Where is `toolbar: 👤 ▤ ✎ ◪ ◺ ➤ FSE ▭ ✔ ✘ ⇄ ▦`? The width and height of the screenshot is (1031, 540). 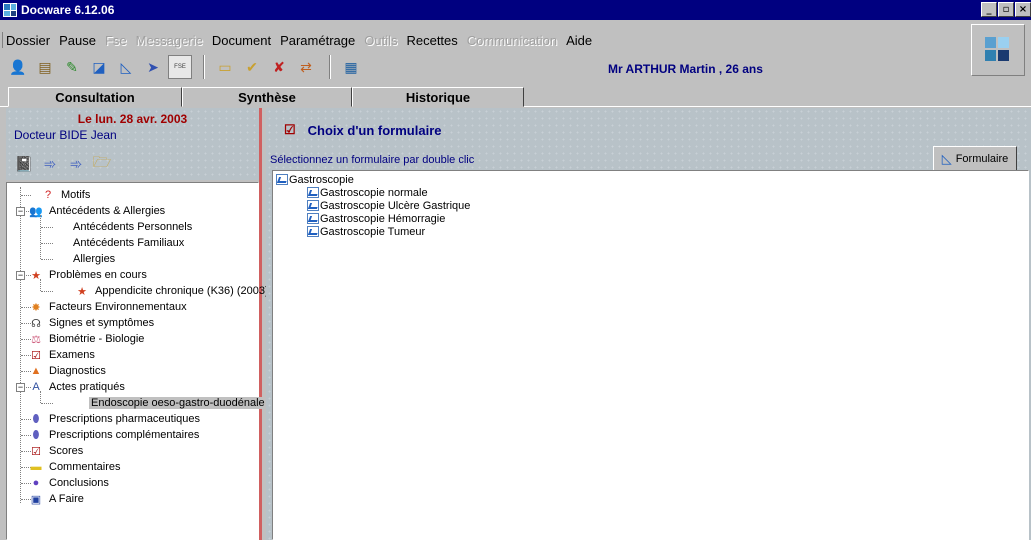
toolbar: 👤 ▤ ✎ ◪ ◺ ➤ FSE ▭ ✔ ✘ ⇄ ▦ is located at coordinates (186, 67).